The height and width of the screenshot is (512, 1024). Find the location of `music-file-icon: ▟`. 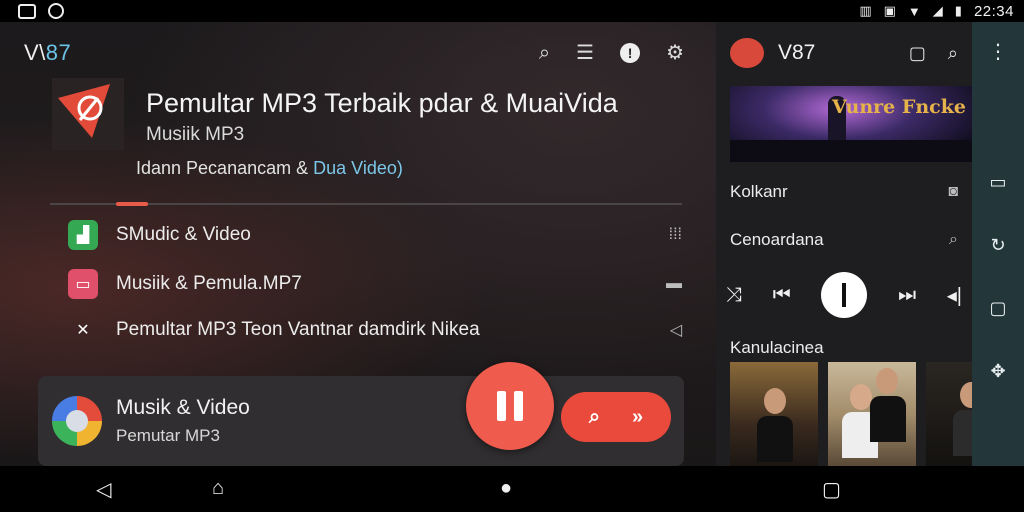

music-file-icon: ▟ is located at coordinates (83, 235).